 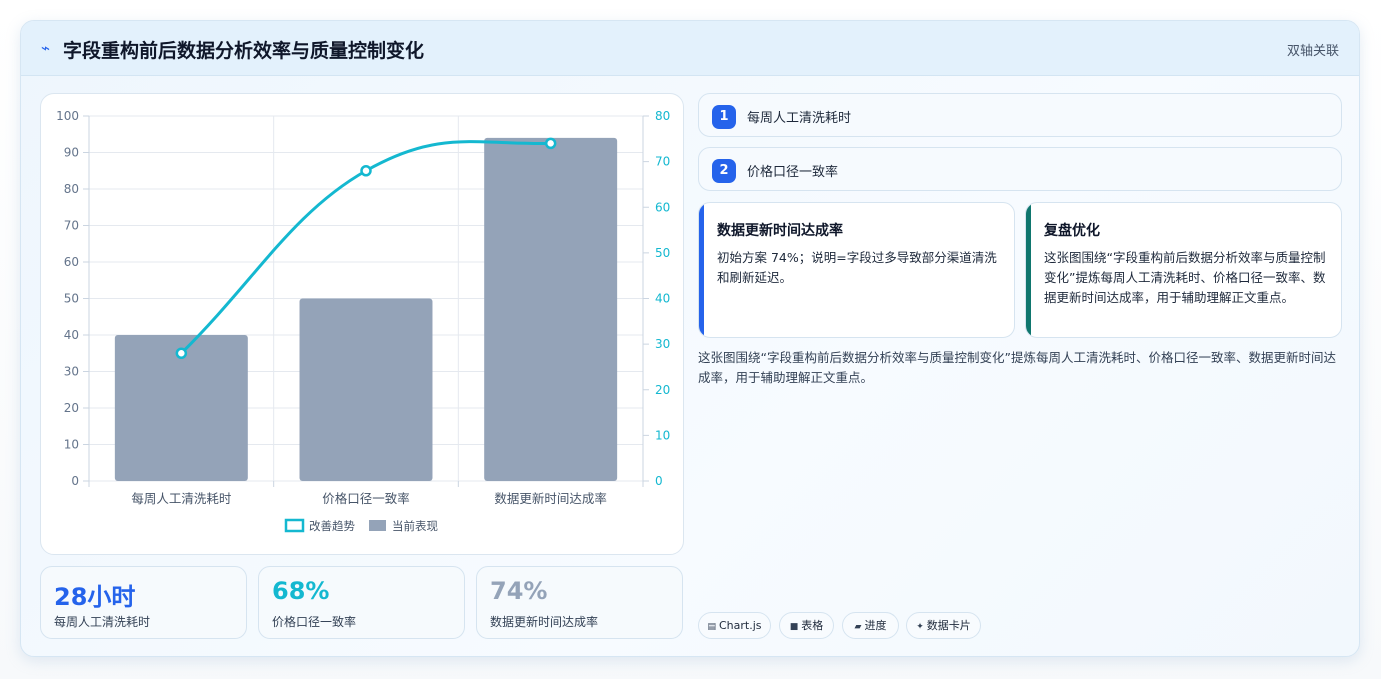 I want to click on y-tick-label: 70, so click(x=71, y=226).